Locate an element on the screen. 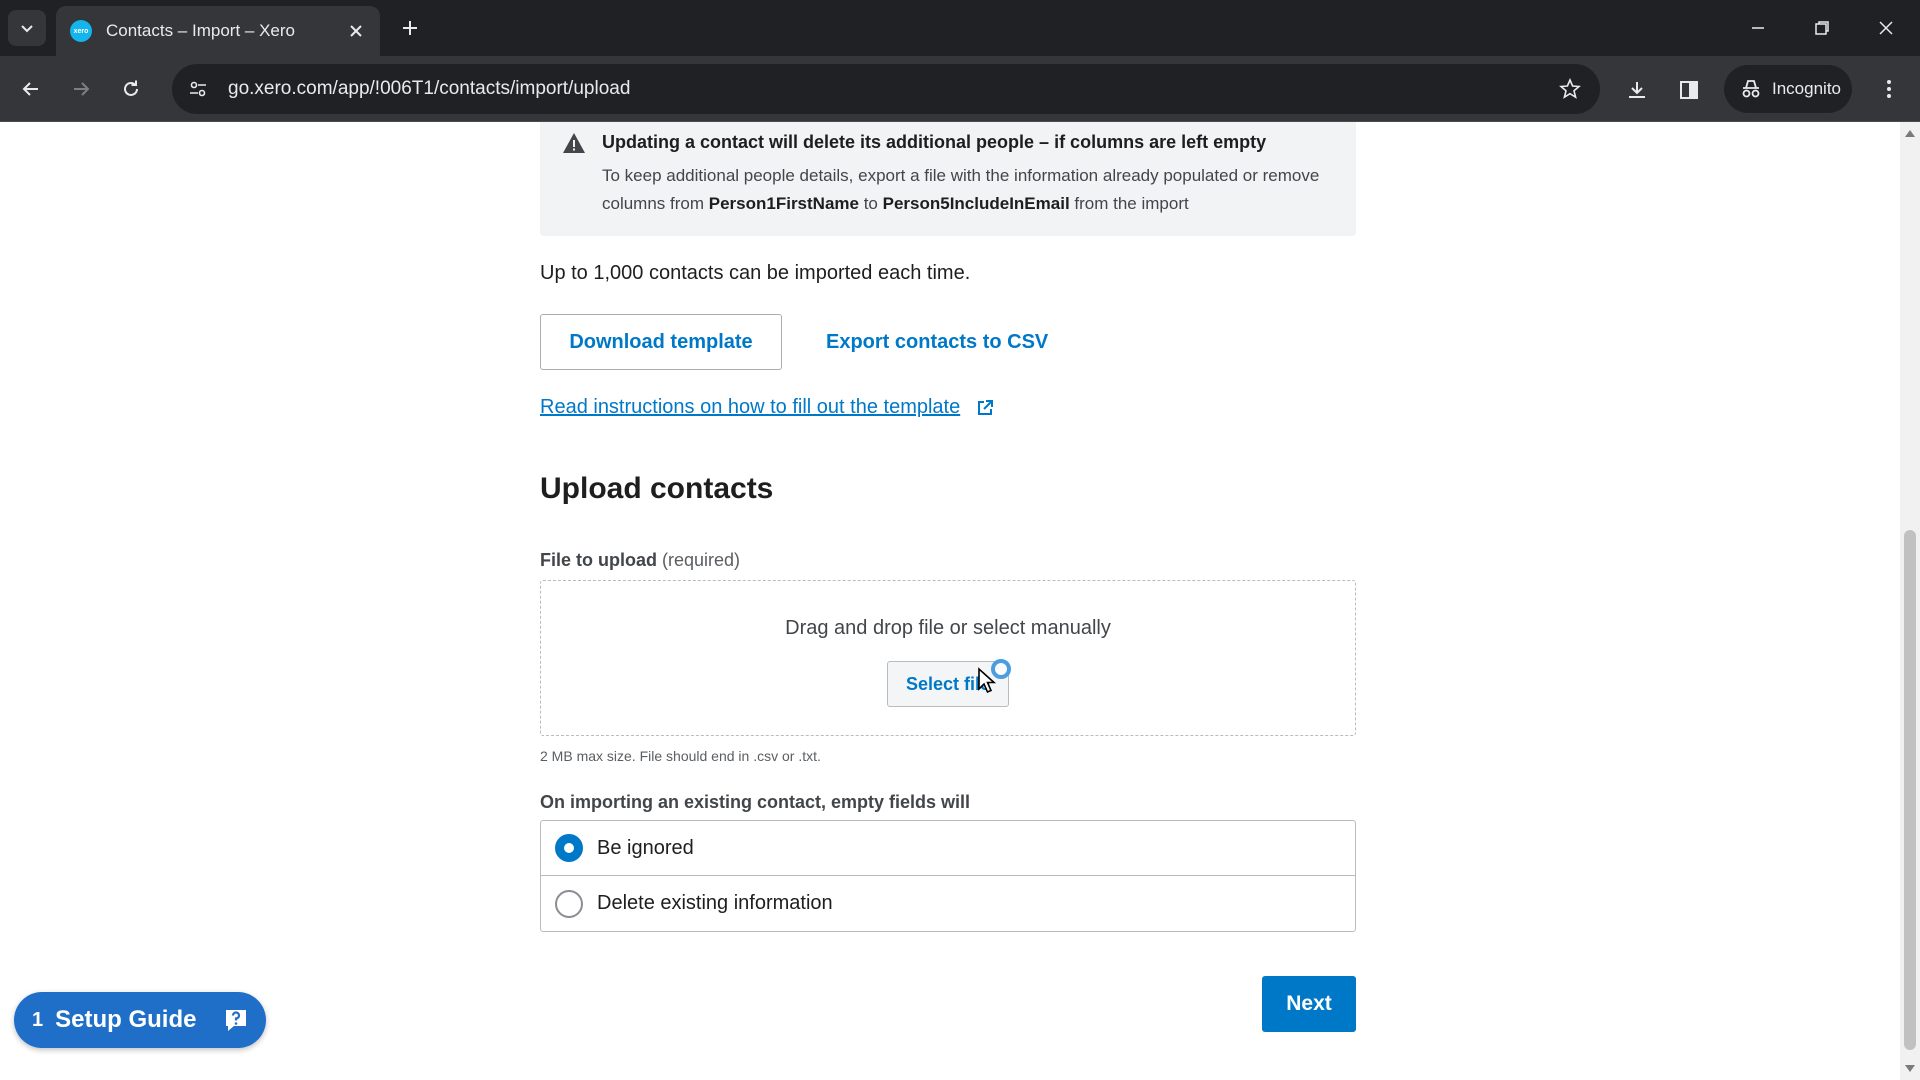 The image size is (1920, 1080). empty-fields-radio-group: Be ignored Delete existing information is located at coordinates (948, 876).